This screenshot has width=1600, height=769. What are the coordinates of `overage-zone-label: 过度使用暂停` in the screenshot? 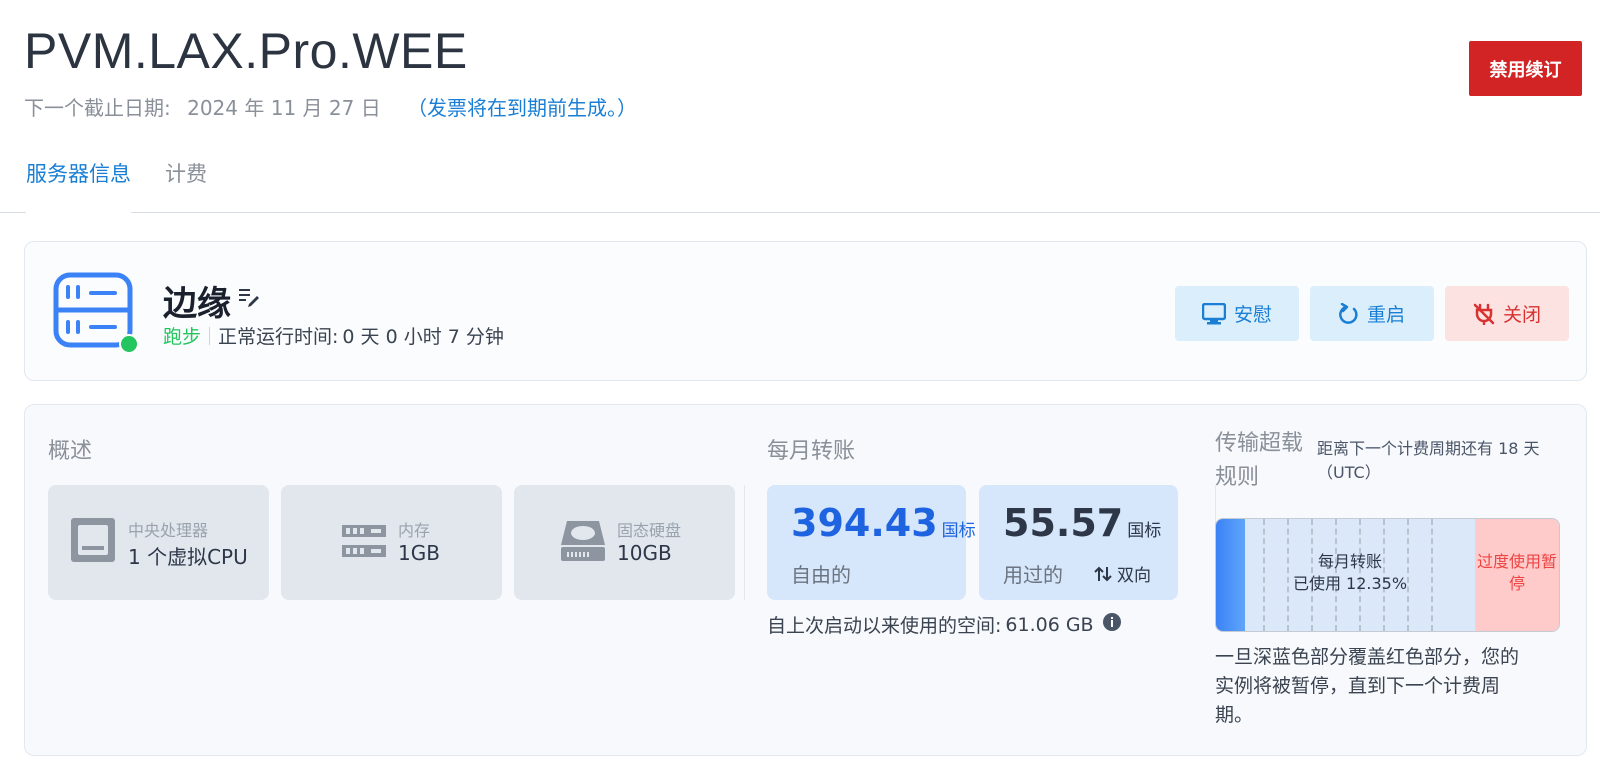 It's located at (1516, 572).